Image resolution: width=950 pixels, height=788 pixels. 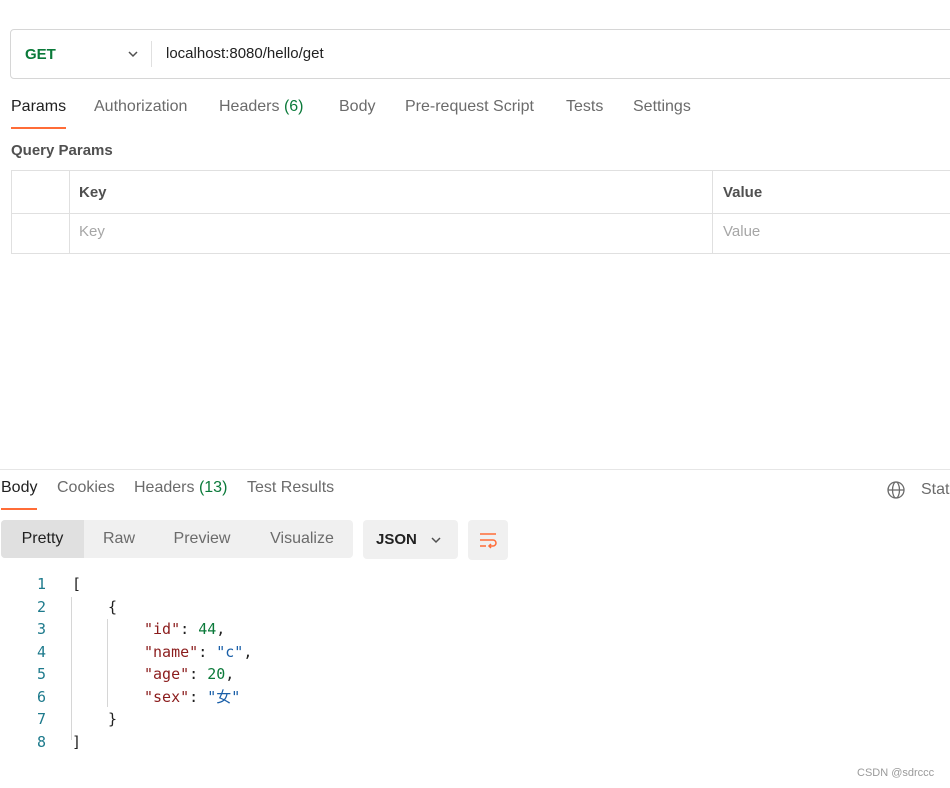 I want to click on response-tab-cookies: Cookies, so click(x=86, y=495).